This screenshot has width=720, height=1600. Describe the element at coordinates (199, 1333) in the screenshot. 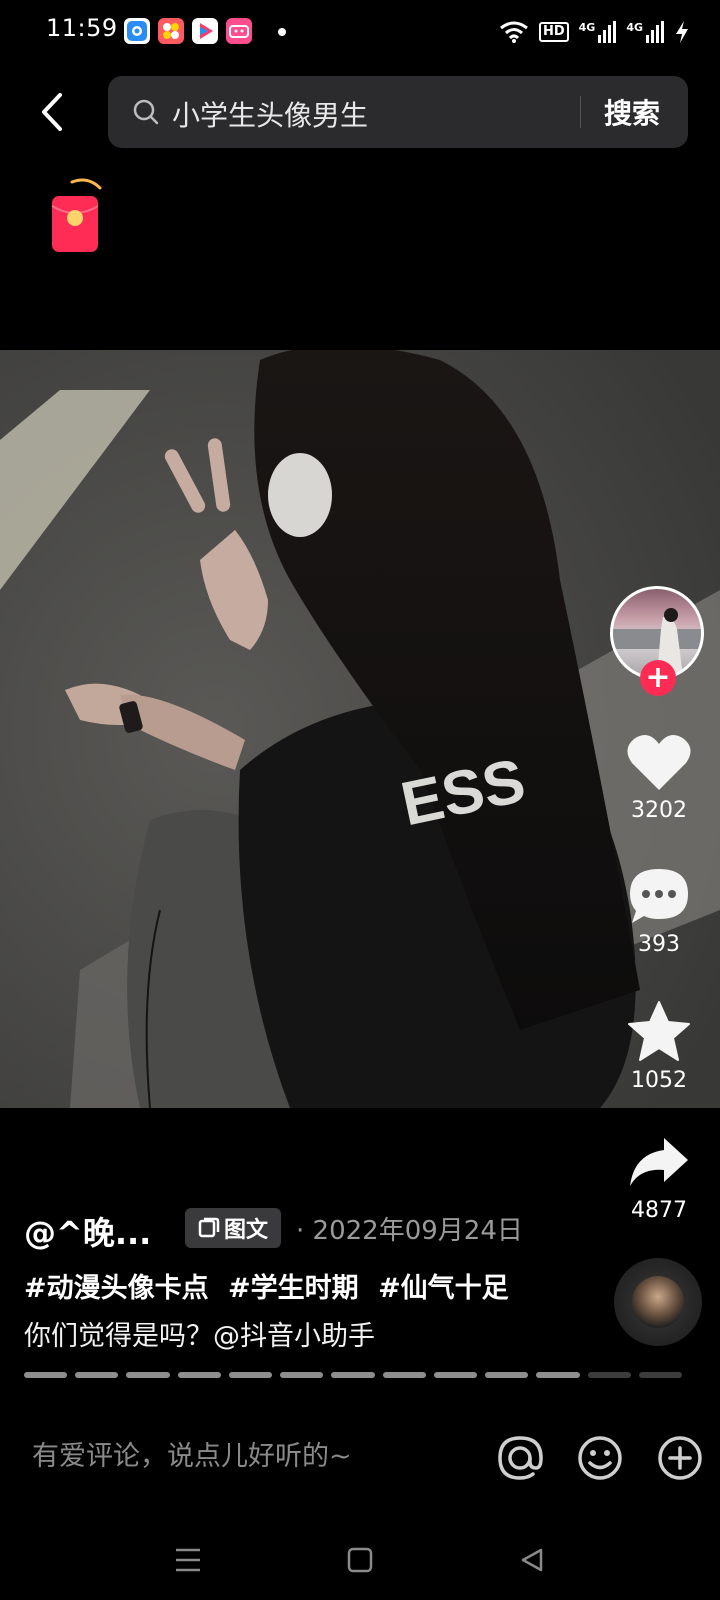

I see `post-description: 你们觉得是吗？@抖音小助手` at that location.